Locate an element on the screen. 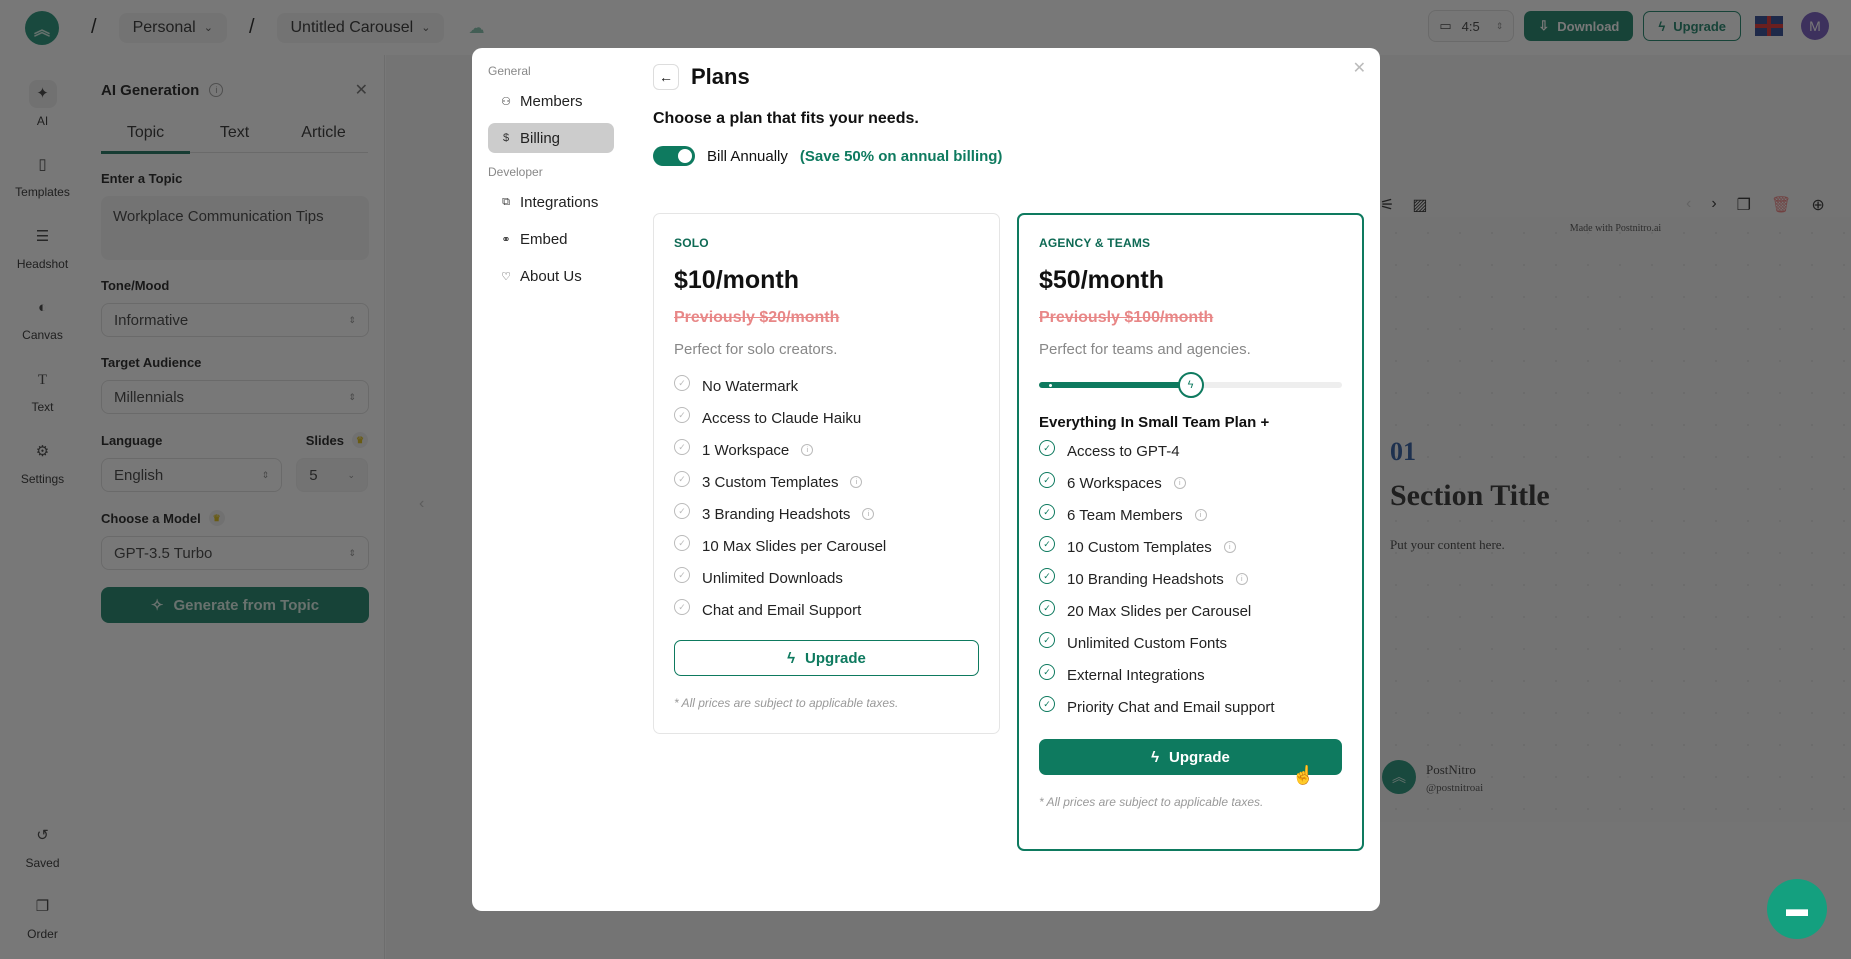 Image resolution: width=1851 pixels, height=959 pixels. feature-text: Access to Claude Haiku is located at coordinates (782, 418).